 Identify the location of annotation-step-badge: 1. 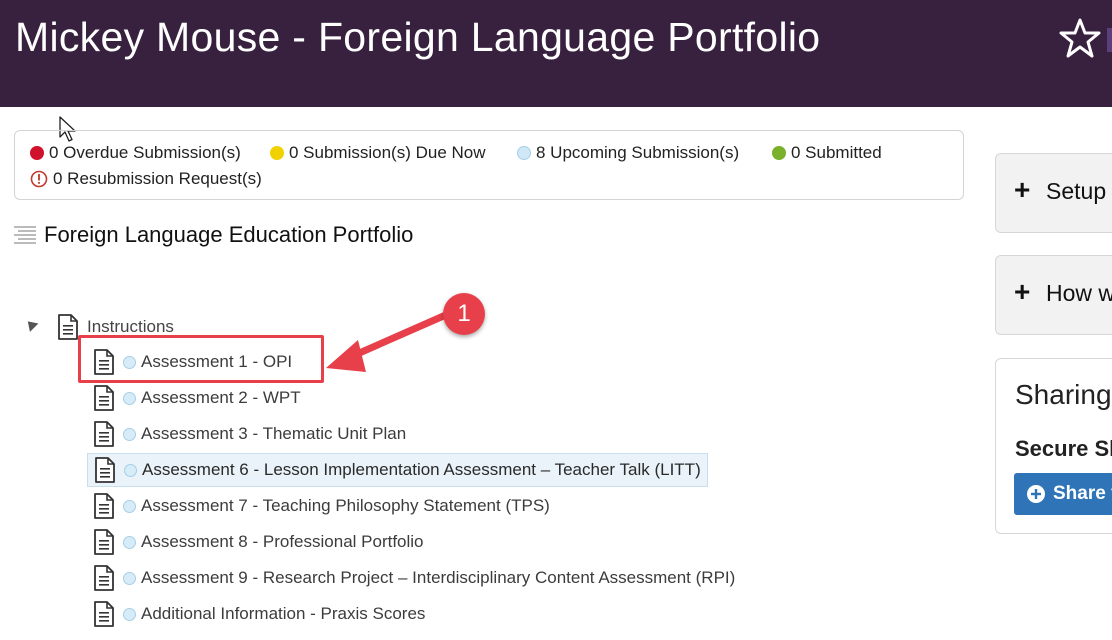
(464, 314).